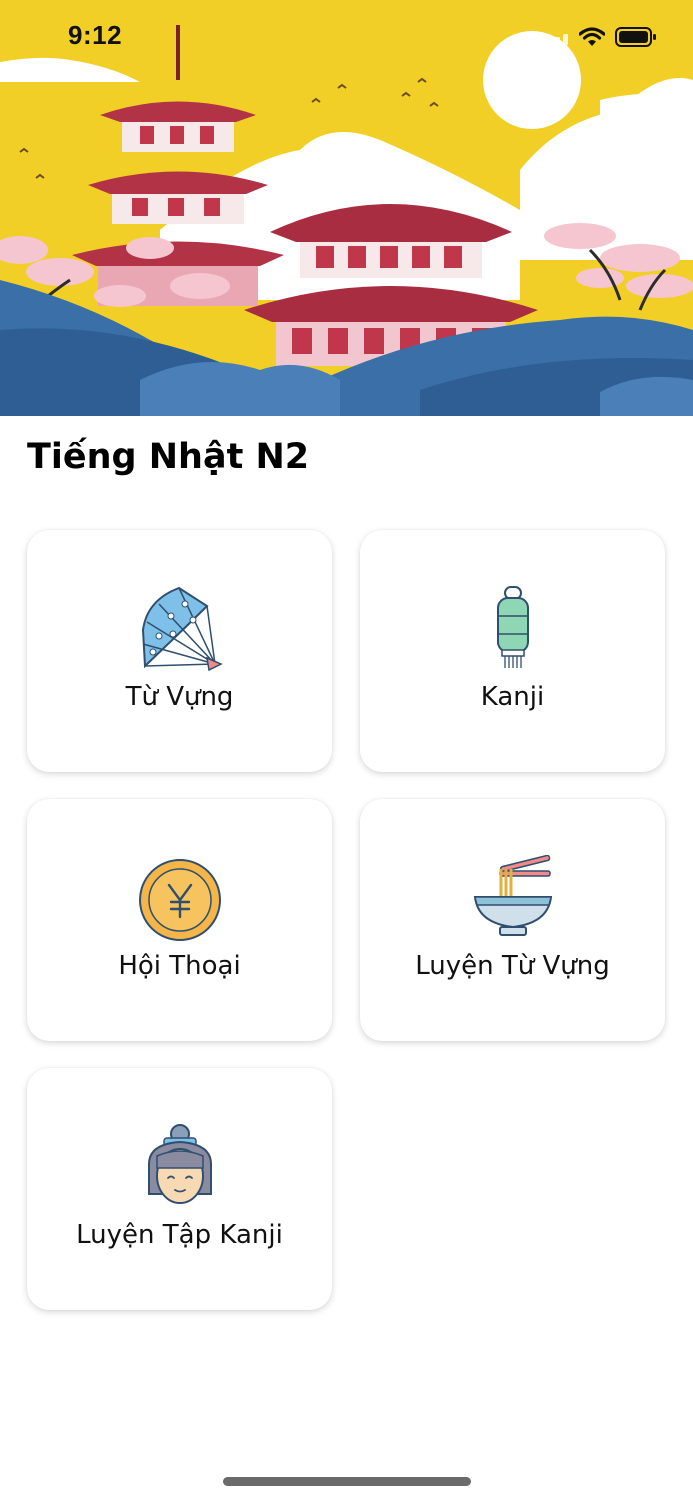  I want to click on battery-icon, so click(636, 39).